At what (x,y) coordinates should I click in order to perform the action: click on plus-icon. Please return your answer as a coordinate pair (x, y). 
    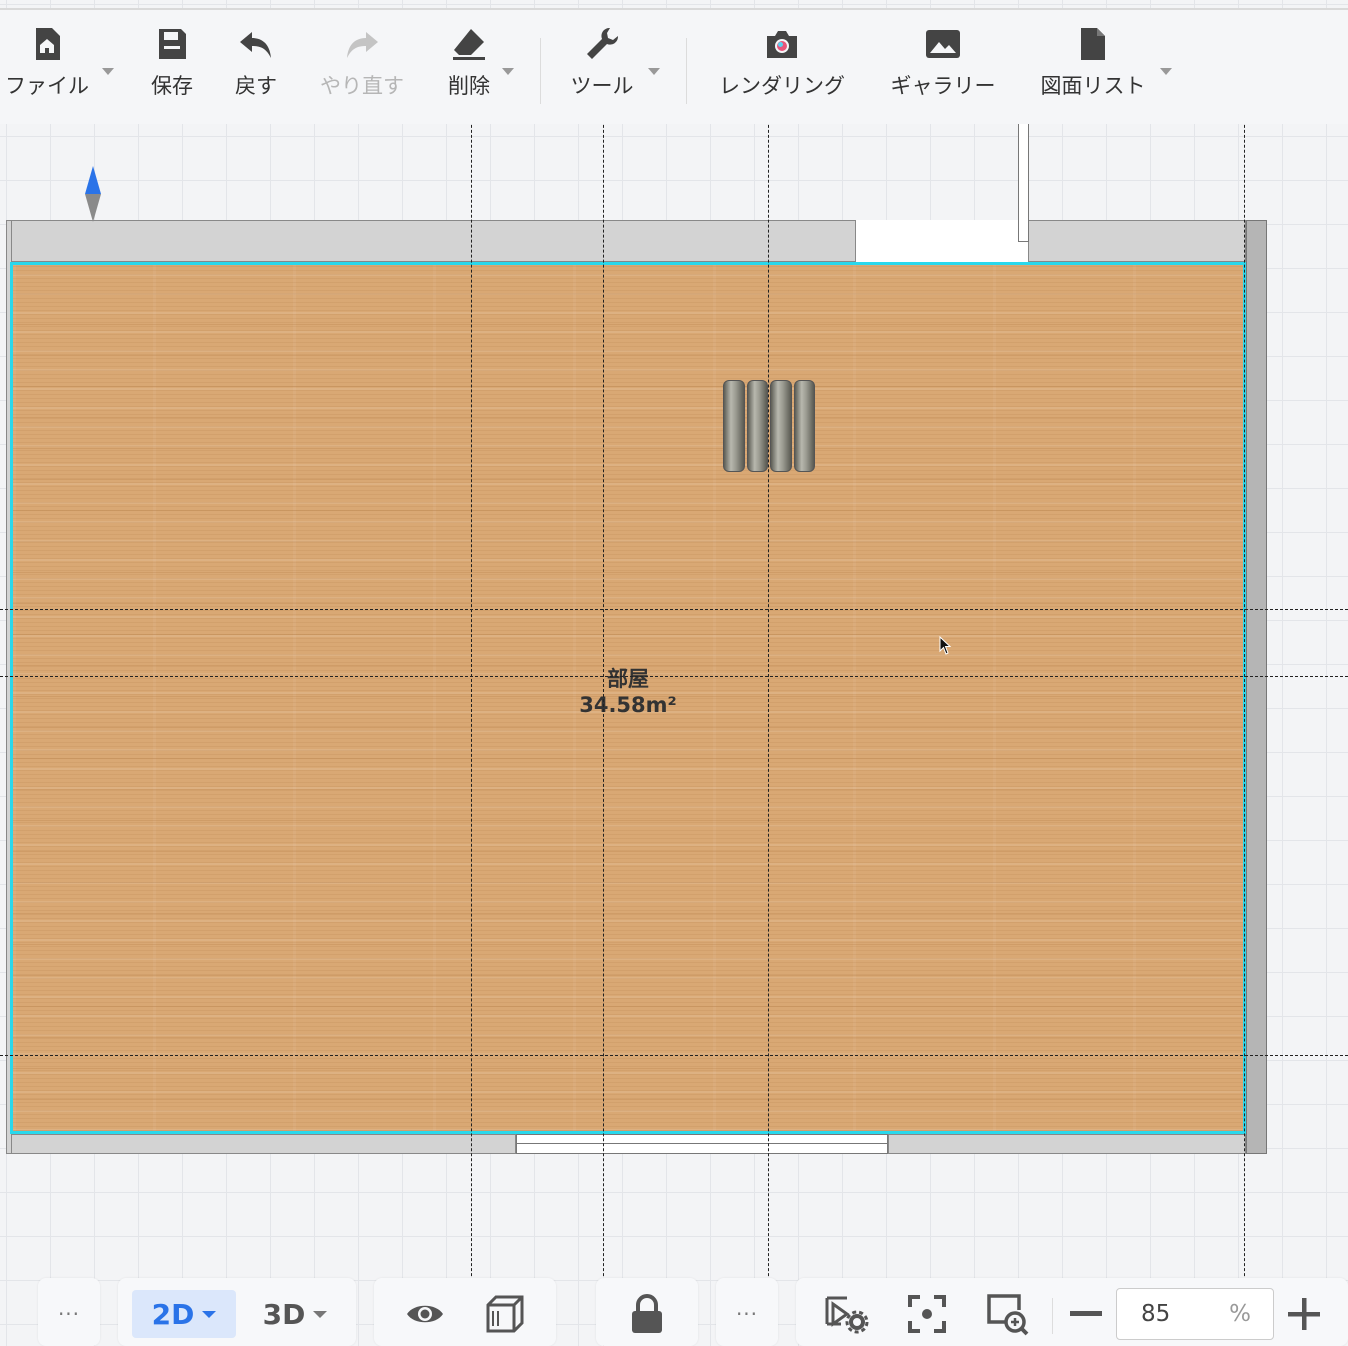
    Looking at the image, I should click on (1304, 1314).